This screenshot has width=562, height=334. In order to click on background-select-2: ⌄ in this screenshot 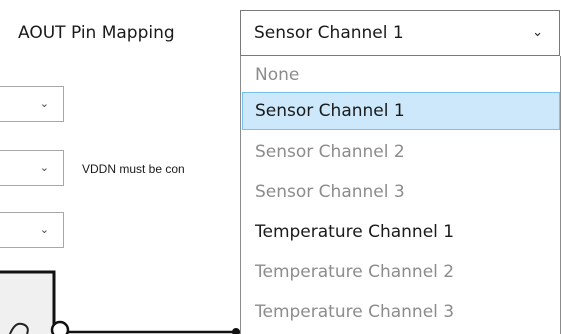, I will do `click(32, 168)`.